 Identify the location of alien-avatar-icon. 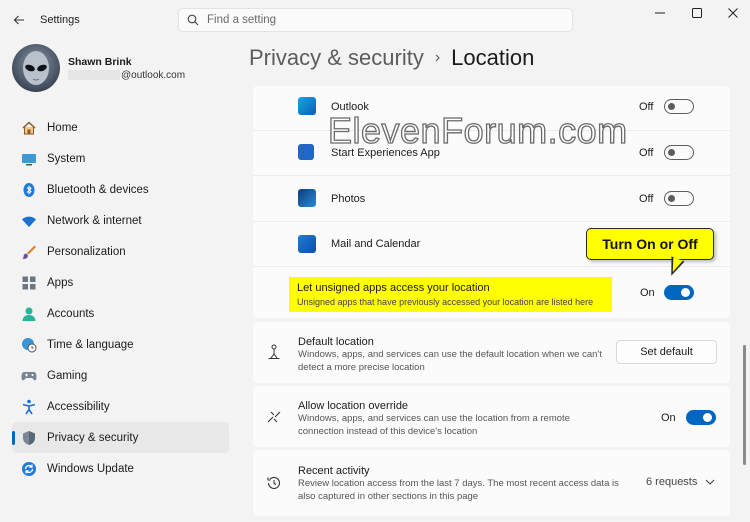
(36, 68).